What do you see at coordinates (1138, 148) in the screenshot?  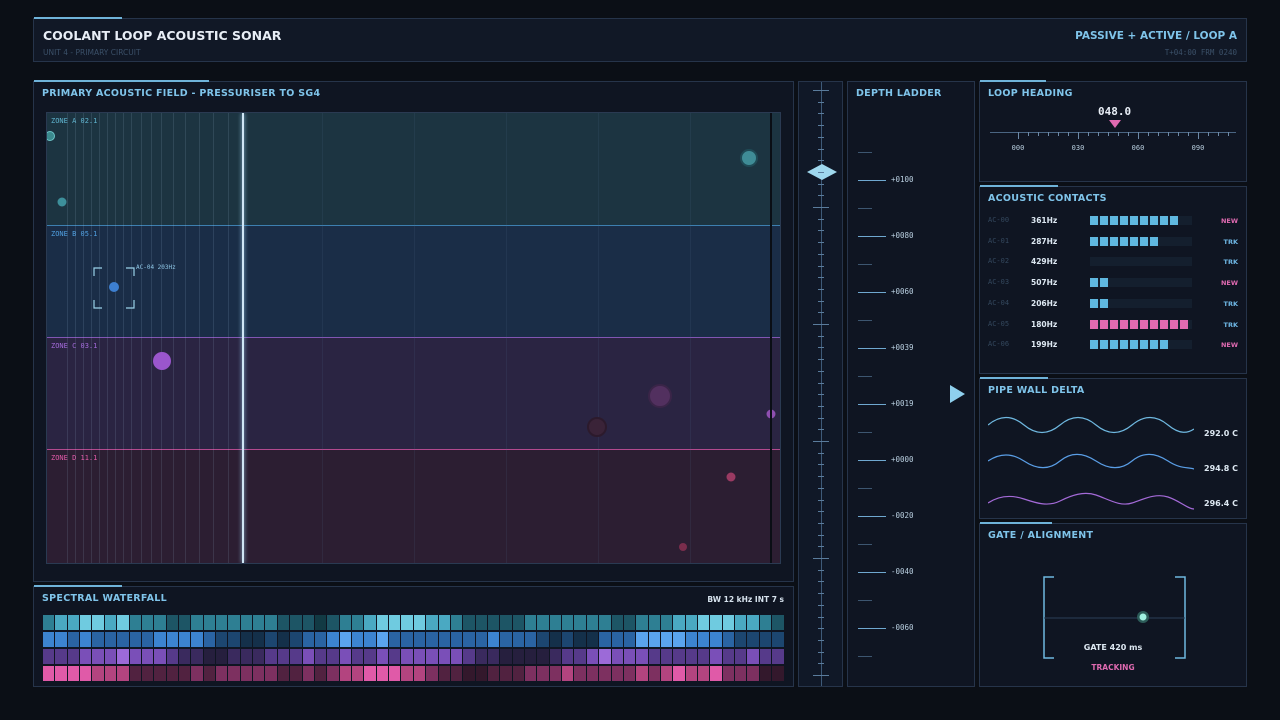 I see `heading-label: 060` at bounding box center [1138, 148].